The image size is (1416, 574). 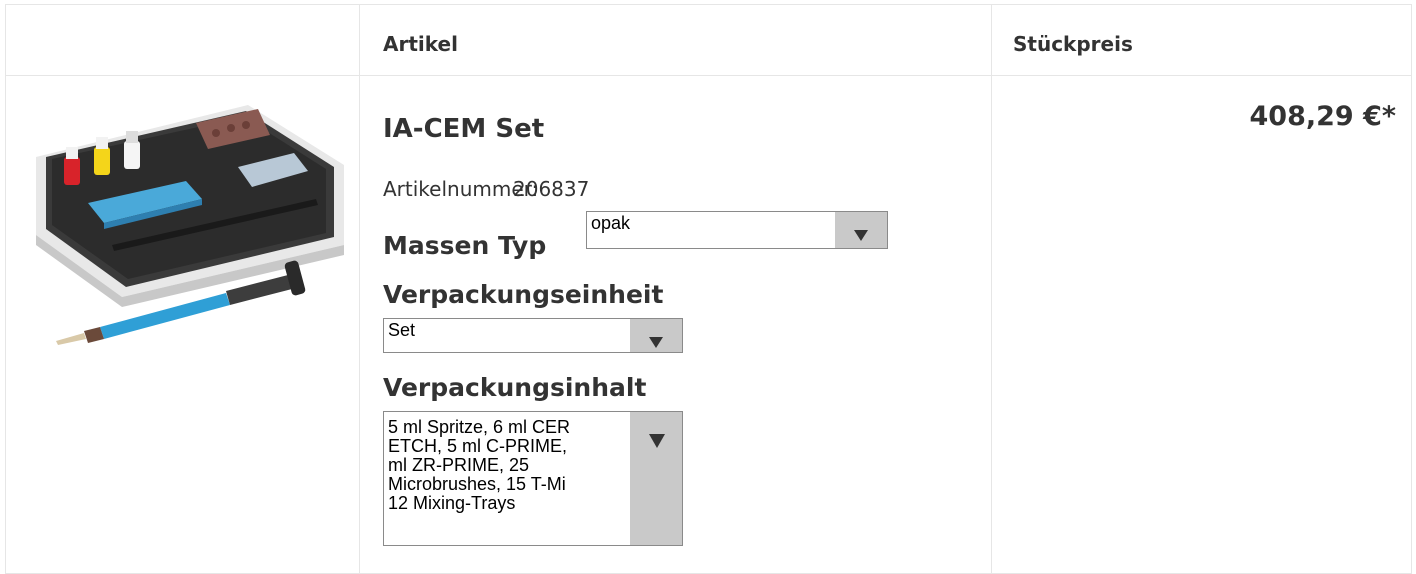 What do you see at coordinates (656, 335) in the screenshot?
I see `packaging-unit-dropdown-button` at bounding box center [656, 335].